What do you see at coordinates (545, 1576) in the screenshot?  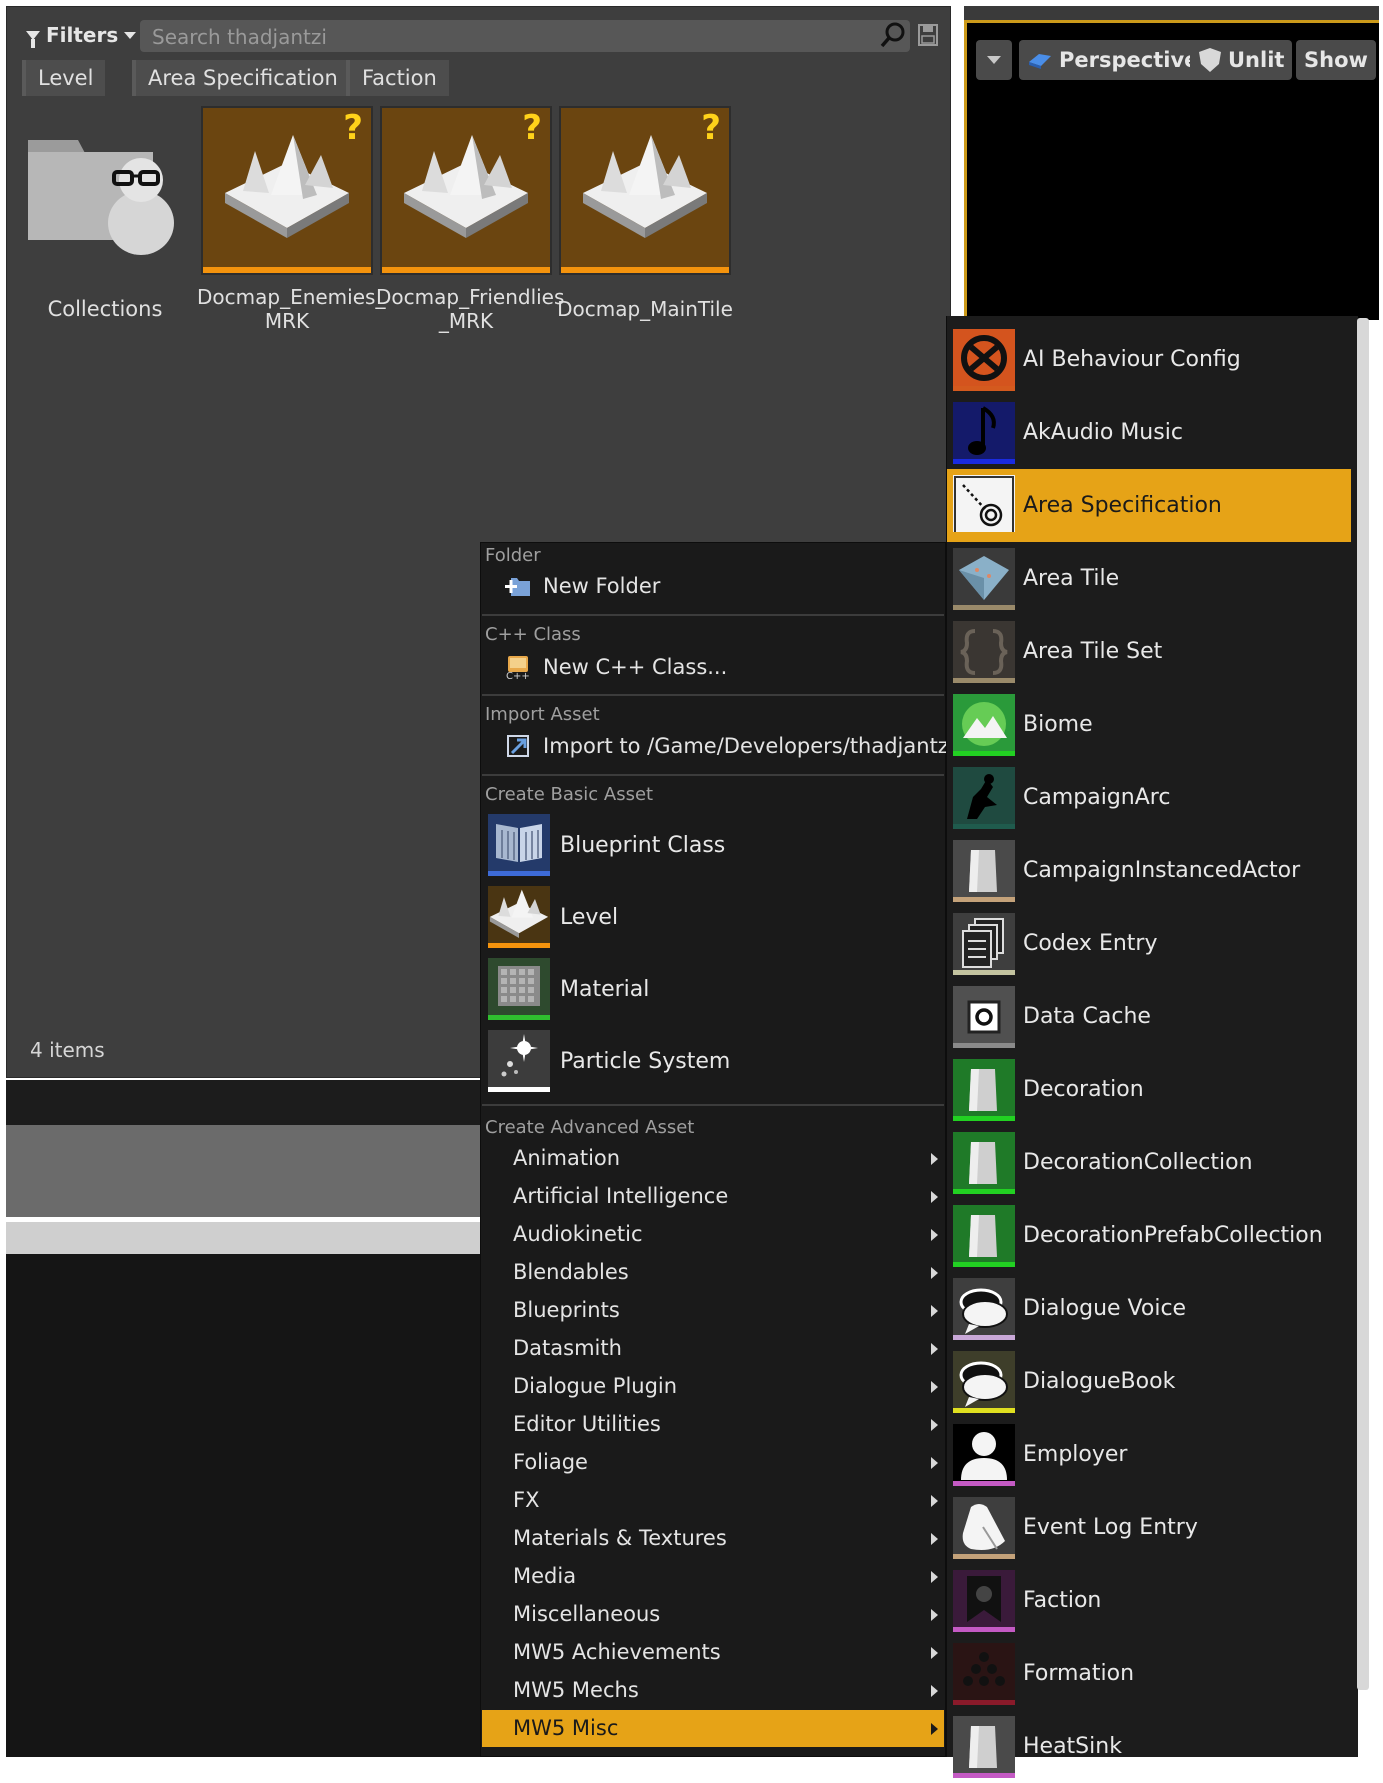 I see `menu-item-label: Media` at bounding box center [545, 1576].